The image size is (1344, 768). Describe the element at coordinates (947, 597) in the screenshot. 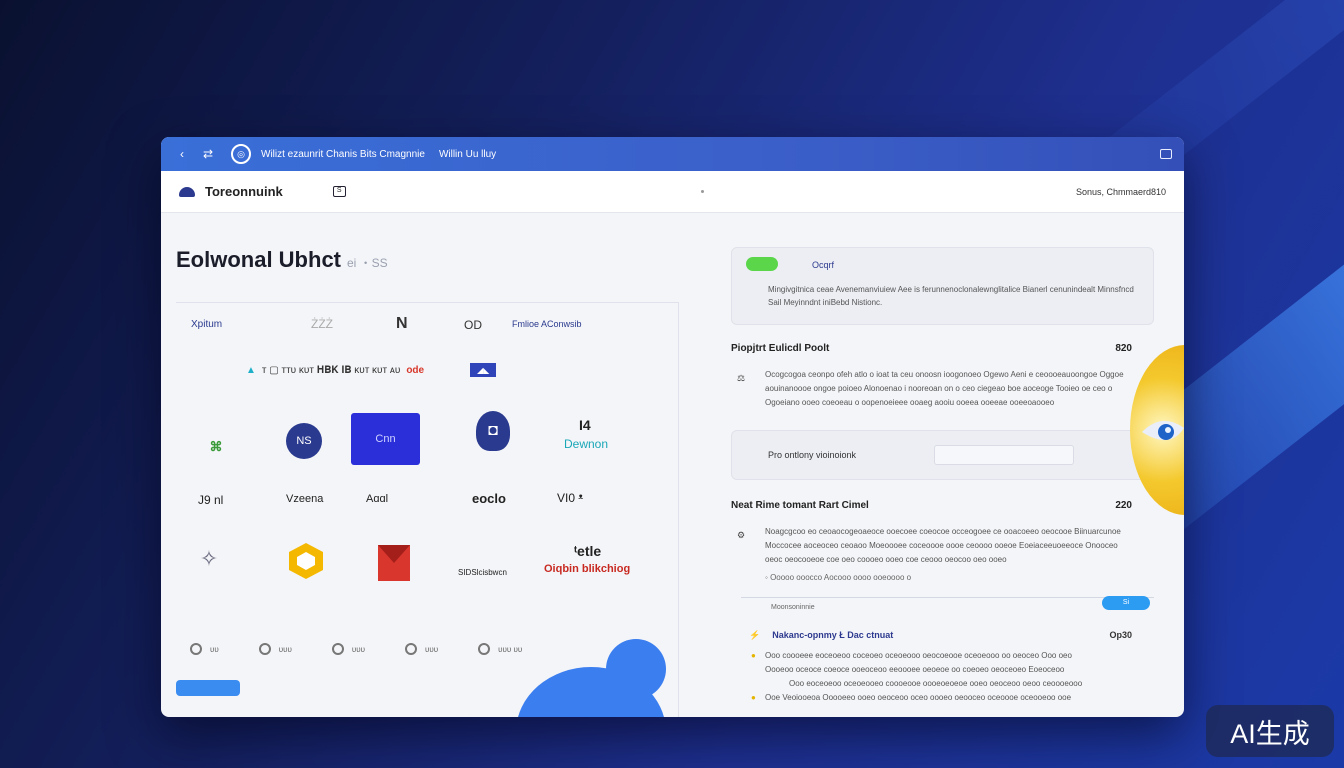

I see `divider` at that location.